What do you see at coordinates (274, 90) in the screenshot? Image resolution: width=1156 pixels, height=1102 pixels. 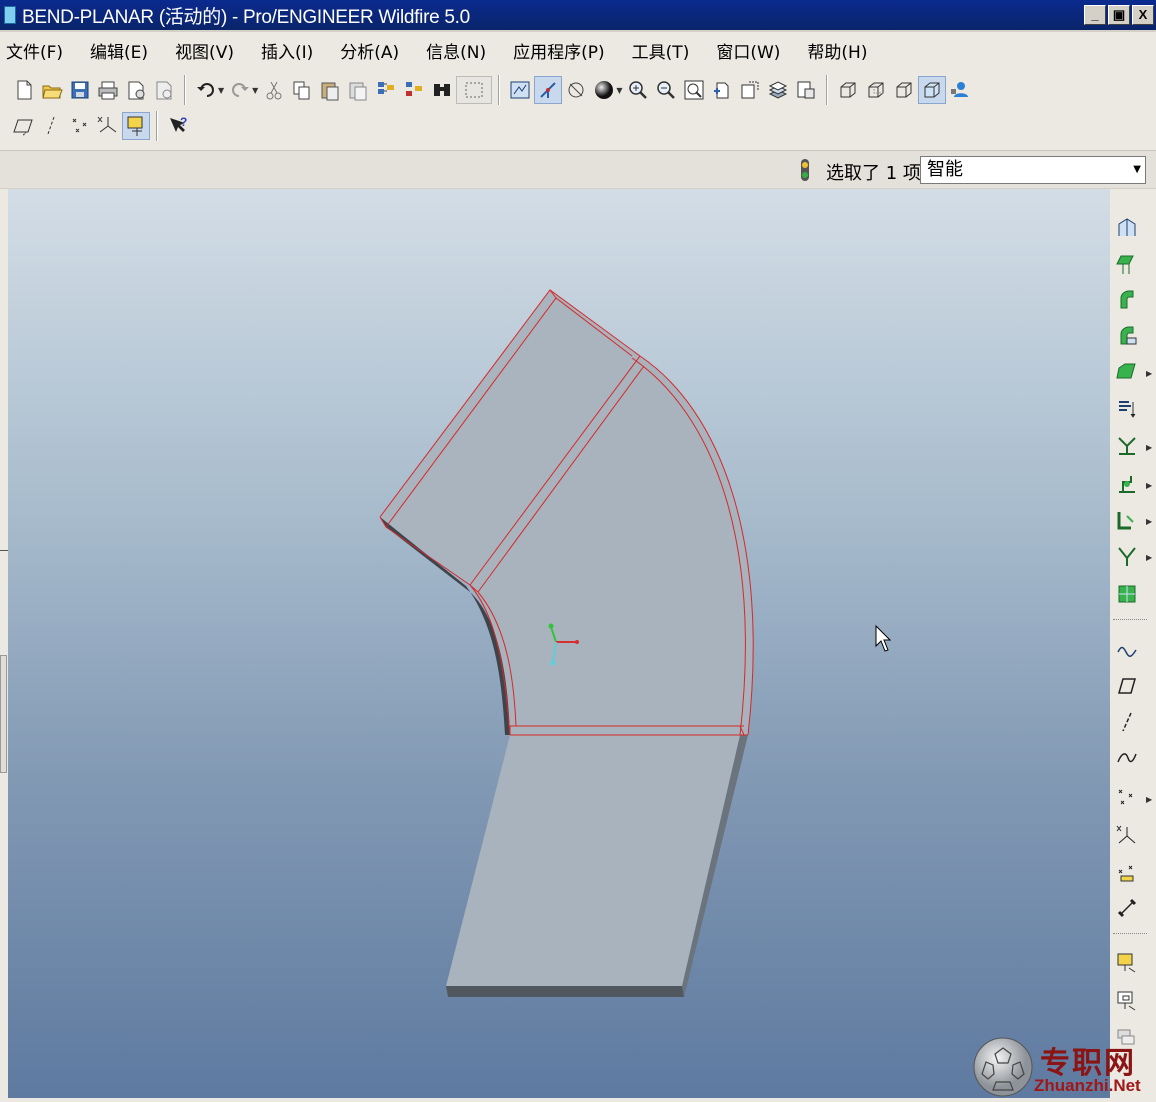 I see `cut-icon` at bounding box center [274, 90].